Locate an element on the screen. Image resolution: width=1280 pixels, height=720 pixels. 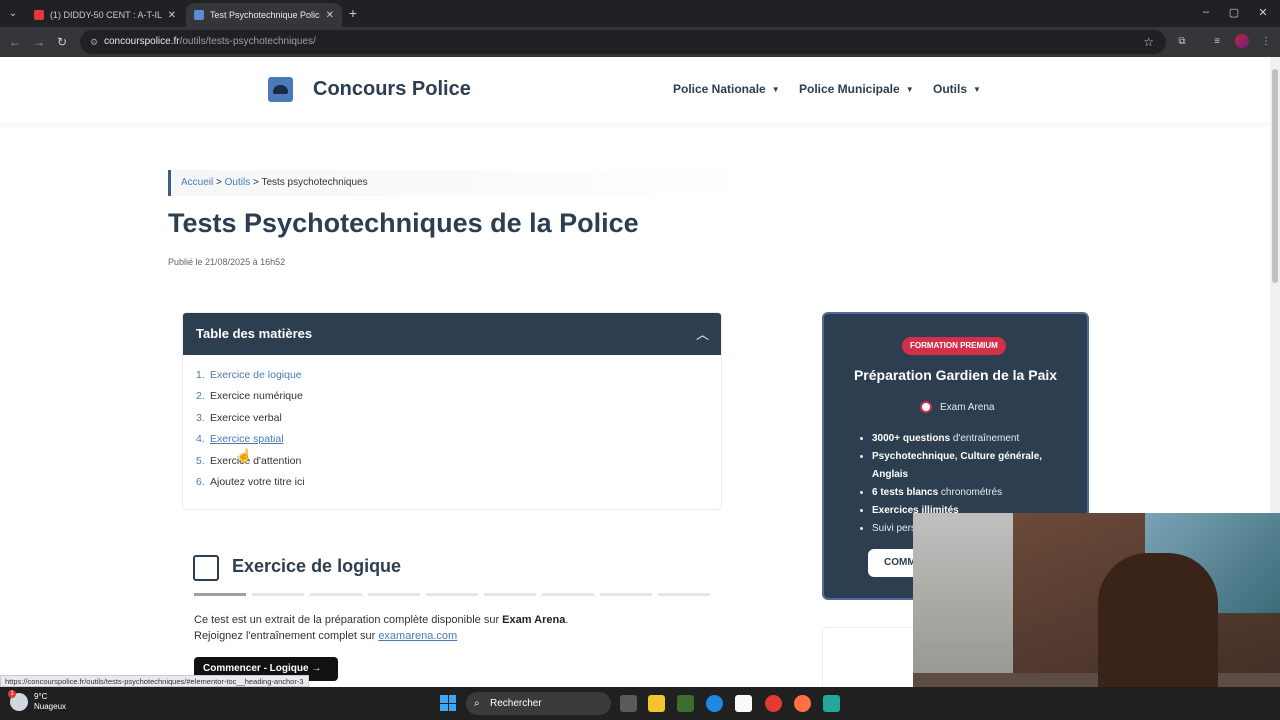
close-window-icon: ✕ is located at coordinates (1263, 12).